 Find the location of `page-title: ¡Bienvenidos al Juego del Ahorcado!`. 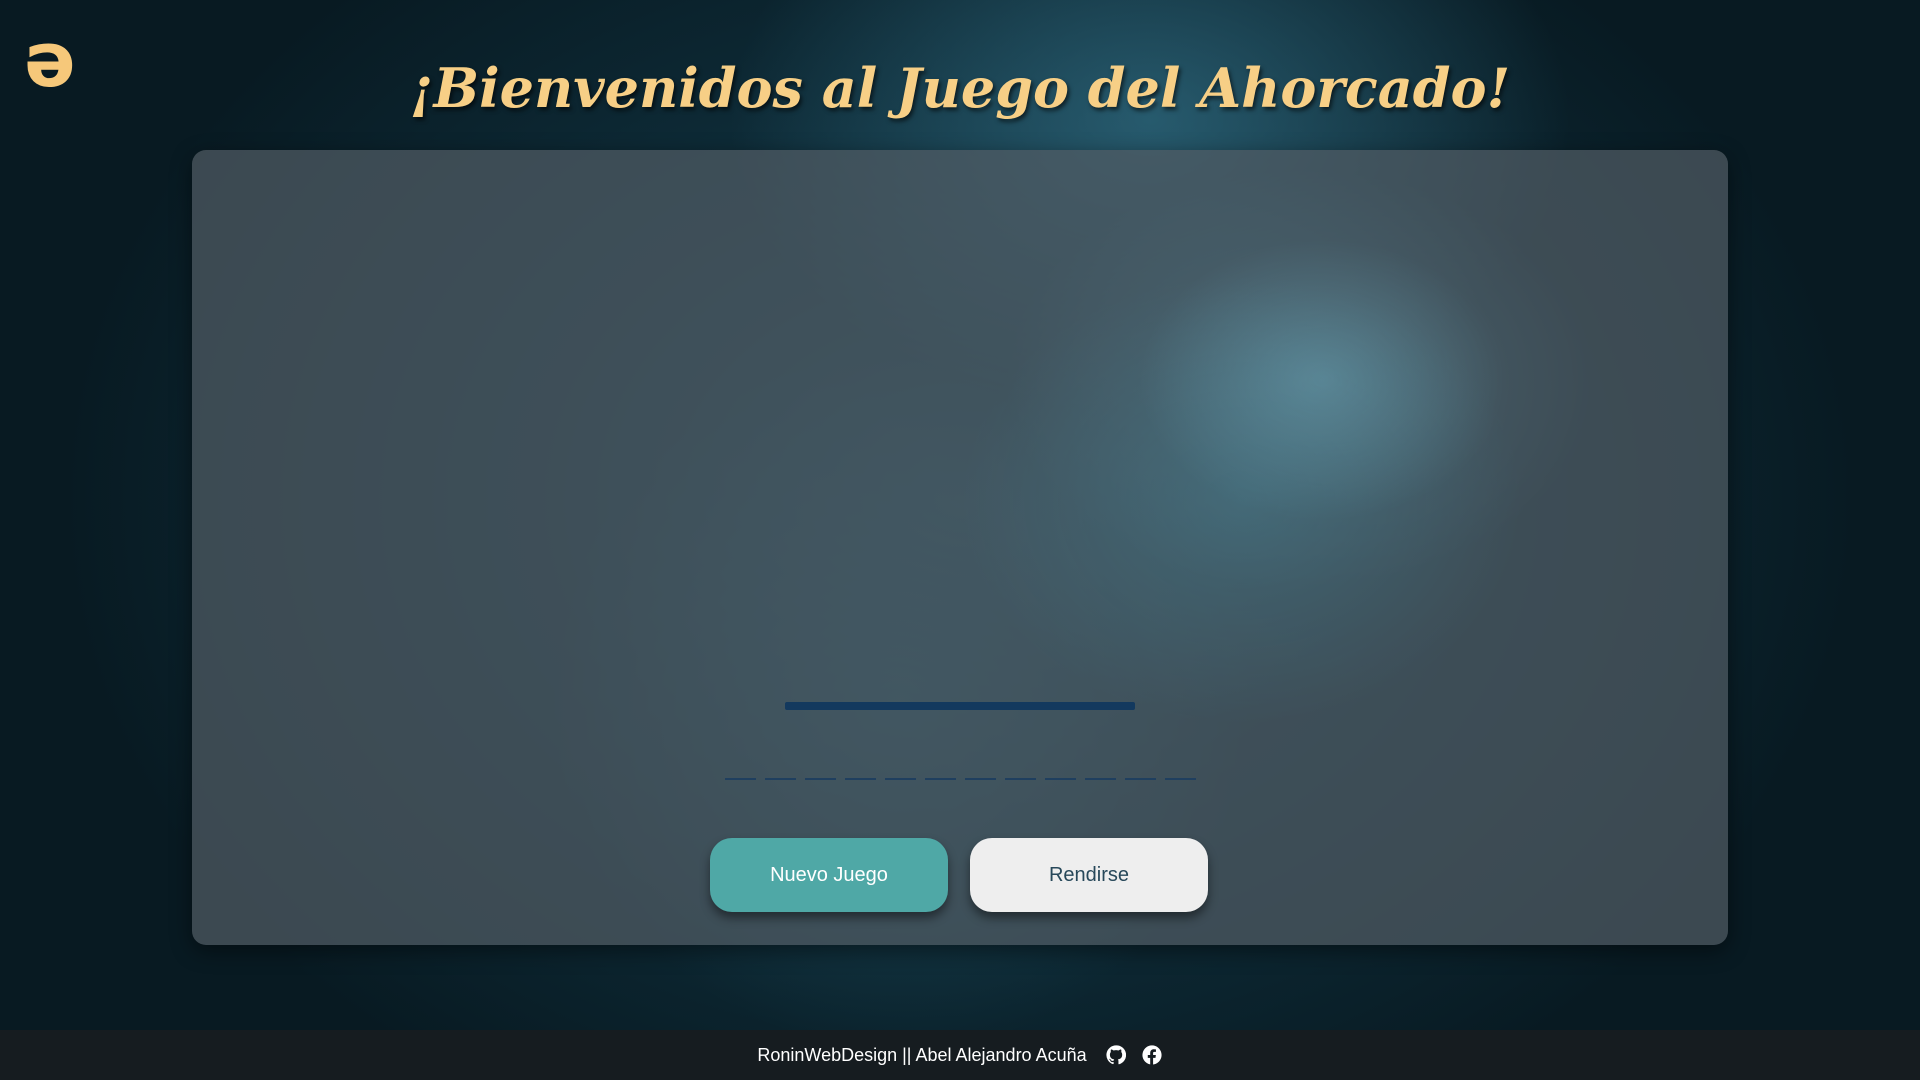

page-title: ¡Bienvenidos al Juego del Ahorcado! is located at coordinates (960, 88).